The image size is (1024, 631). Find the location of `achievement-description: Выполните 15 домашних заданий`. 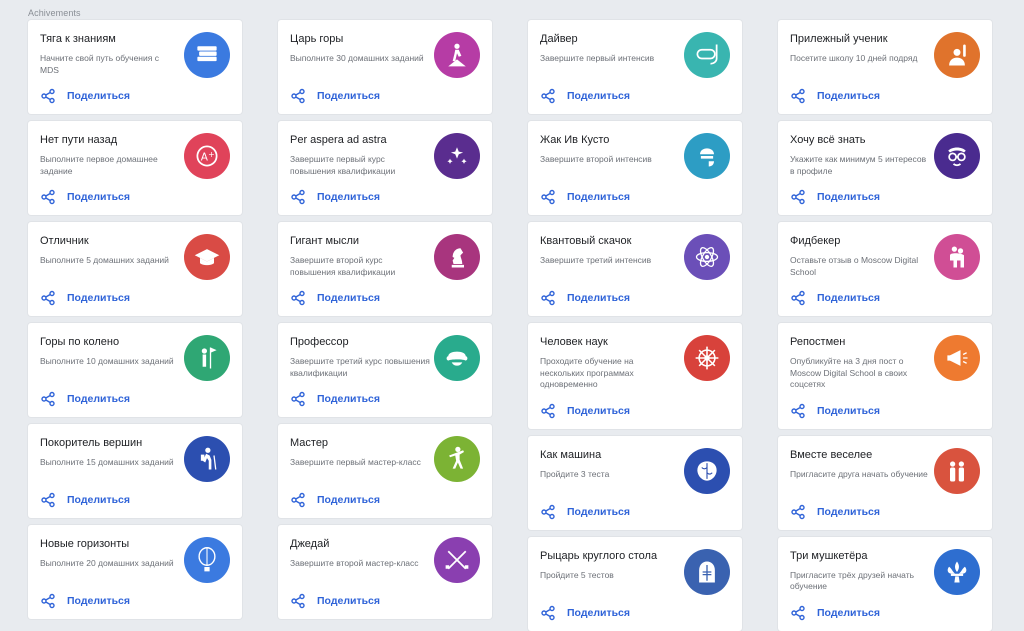

achievement-description: Выполните 15 домашних заданий is located at coordinates (107, 462).